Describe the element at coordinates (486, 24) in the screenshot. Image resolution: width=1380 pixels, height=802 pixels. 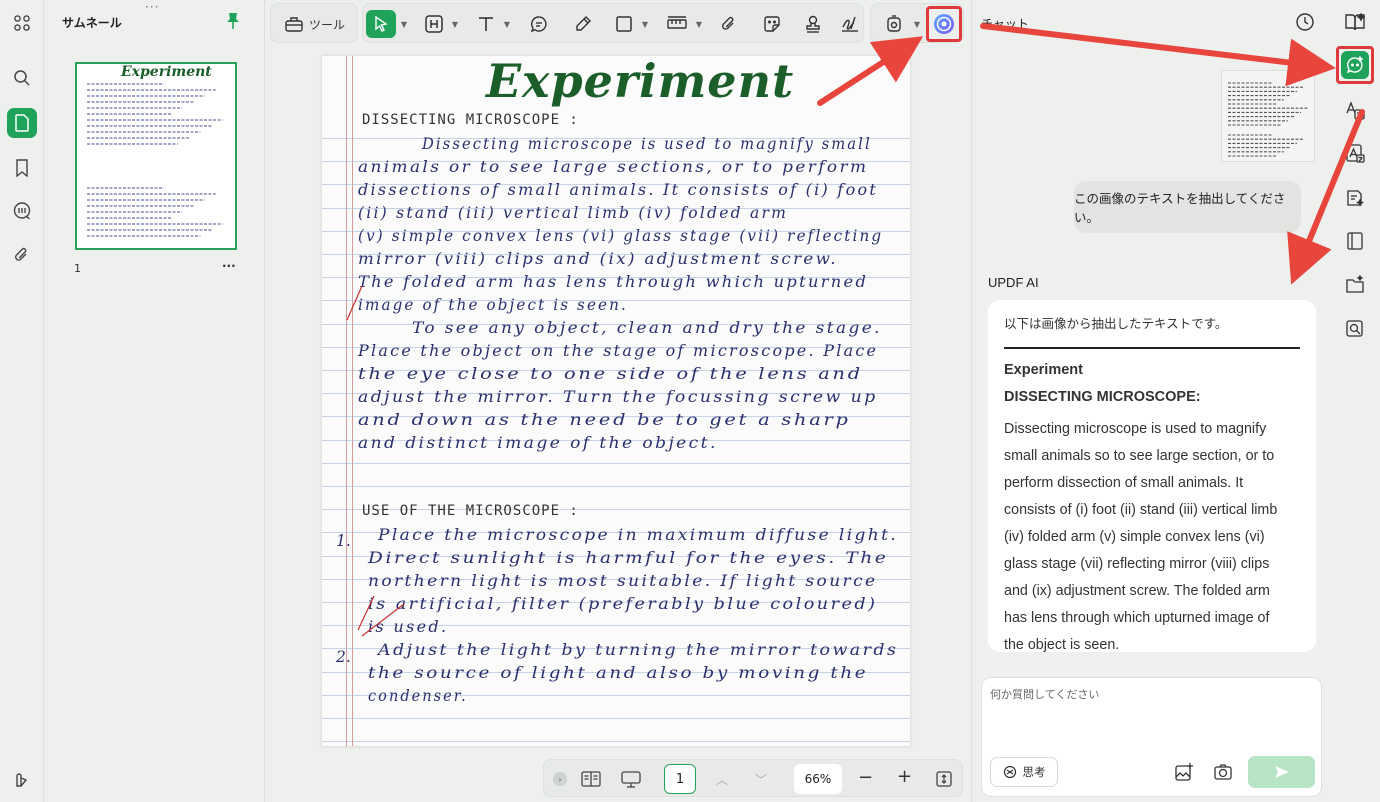
I see `text-tool-icon` at that location.